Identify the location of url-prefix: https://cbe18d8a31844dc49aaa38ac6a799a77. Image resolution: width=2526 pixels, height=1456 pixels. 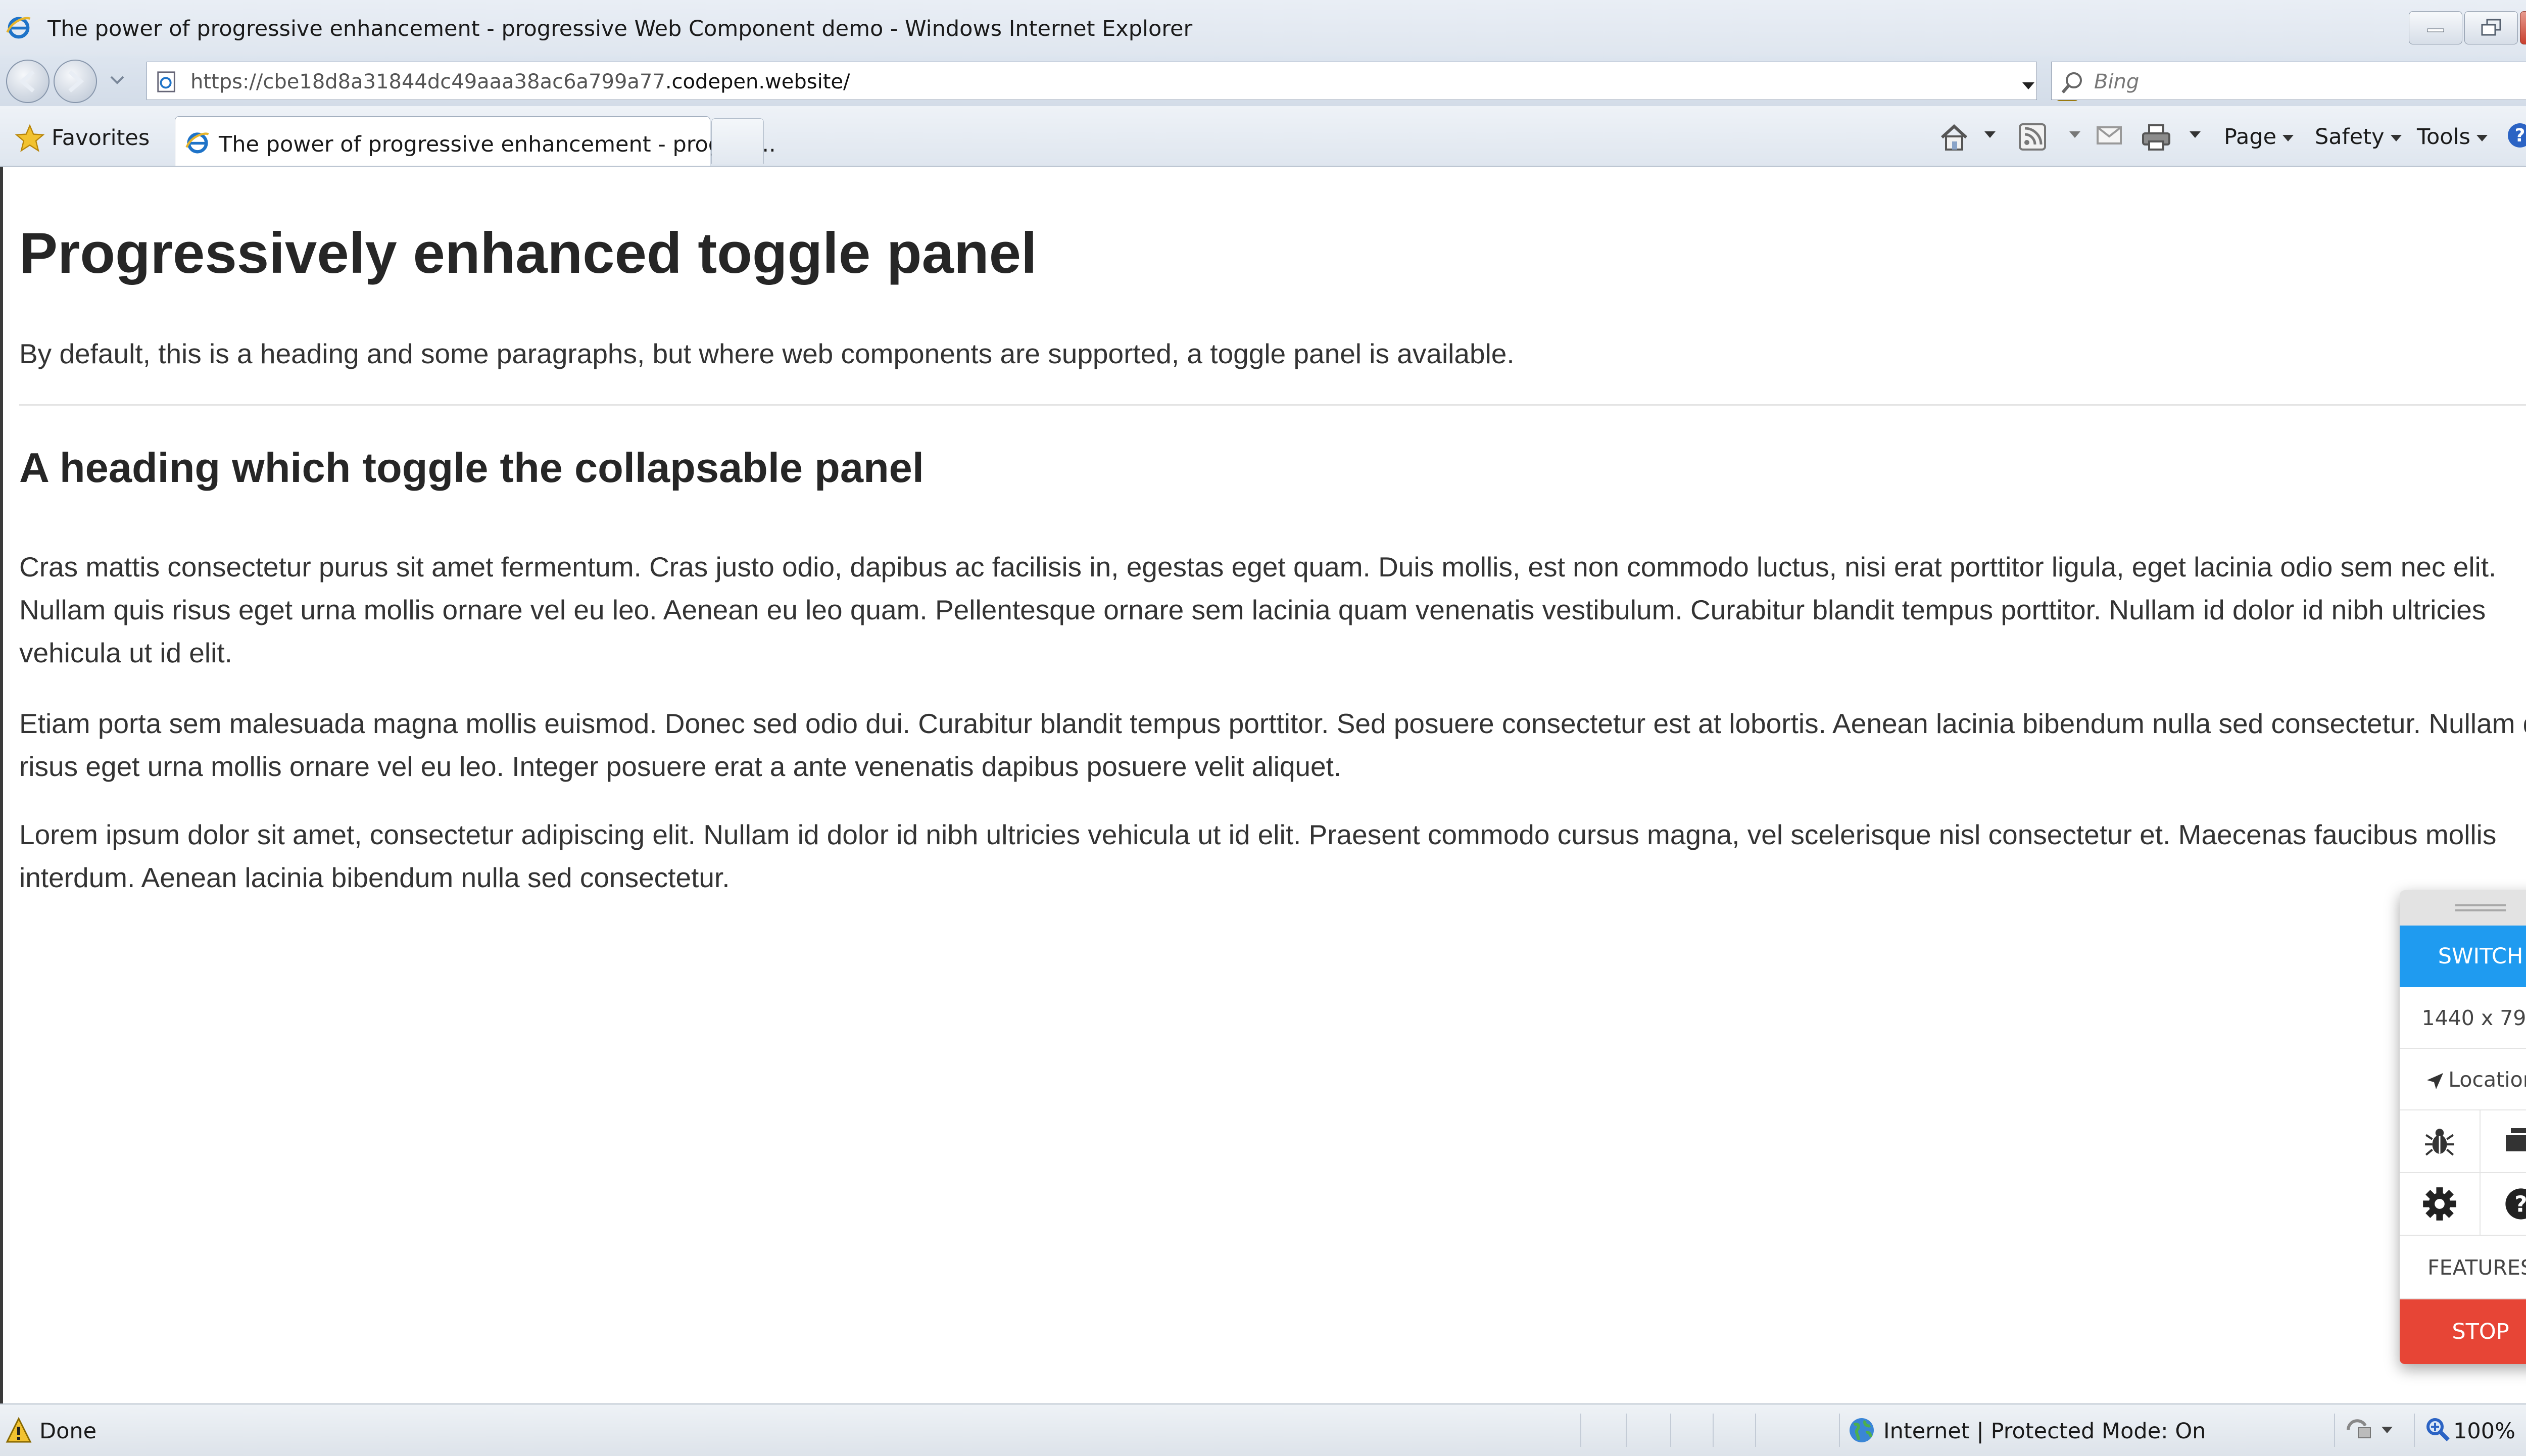
(427, 81).